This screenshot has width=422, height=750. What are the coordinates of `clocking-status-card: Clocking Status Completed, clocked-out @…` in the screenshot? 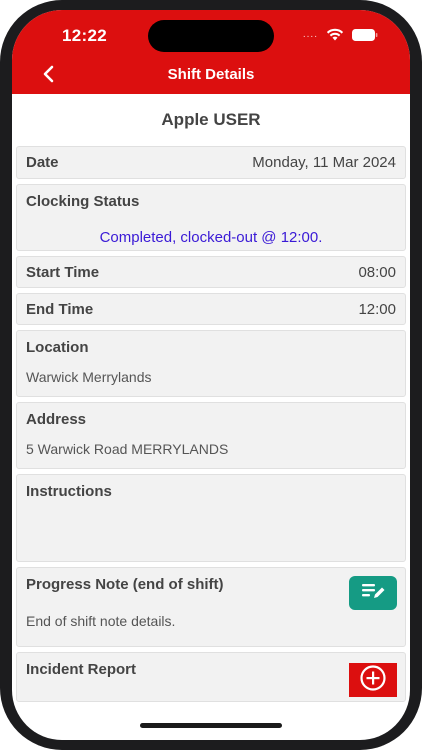 It's located at (211, 217).